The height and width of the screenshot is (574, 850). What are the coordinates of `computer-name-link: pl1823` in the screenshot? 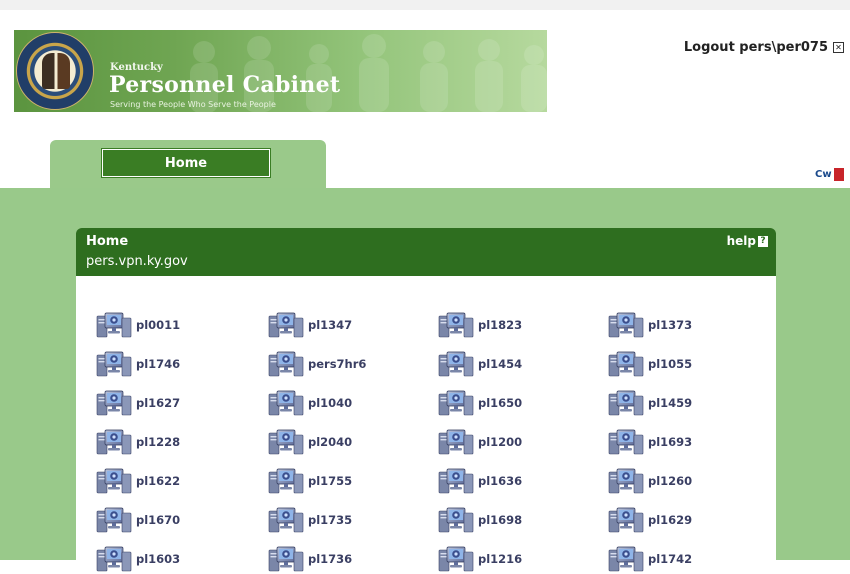 It's located at (500, 325).